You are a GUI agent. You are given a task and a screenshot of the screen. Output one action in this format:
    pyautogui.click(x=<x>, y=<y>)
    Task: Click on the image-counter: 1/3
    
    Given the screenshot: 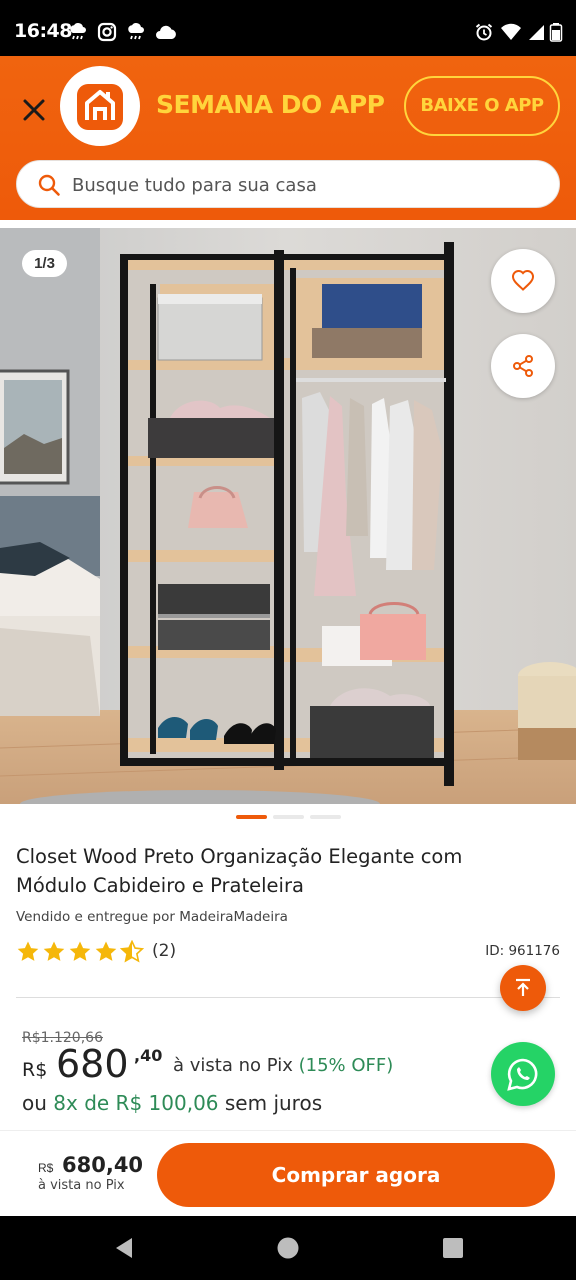 What is the action you would take?
    pyautogui.click(x=44, y=263)
    